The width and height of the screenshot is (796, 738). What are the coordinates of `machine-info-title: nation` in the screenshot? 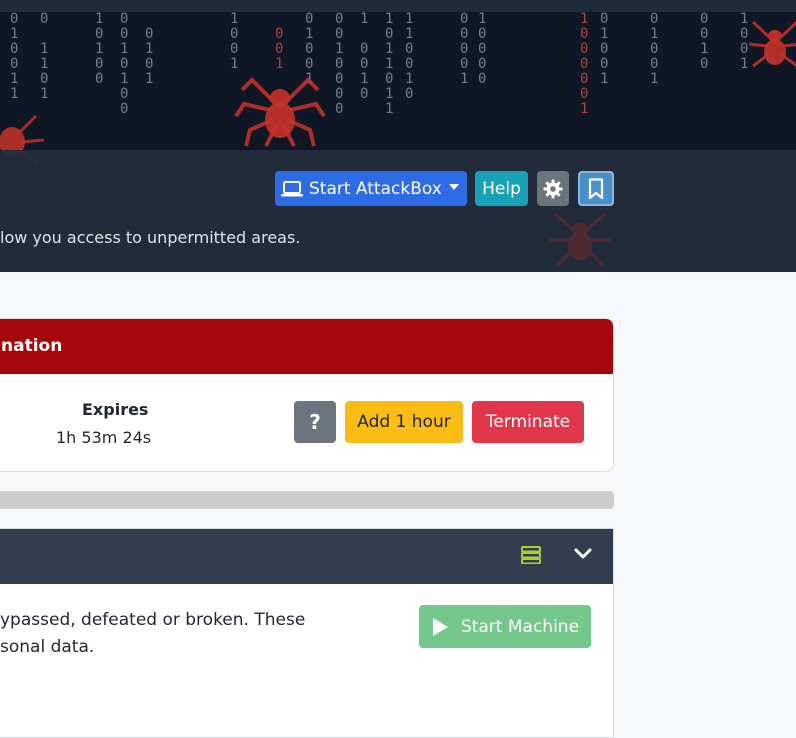 It's located at (32, 346).